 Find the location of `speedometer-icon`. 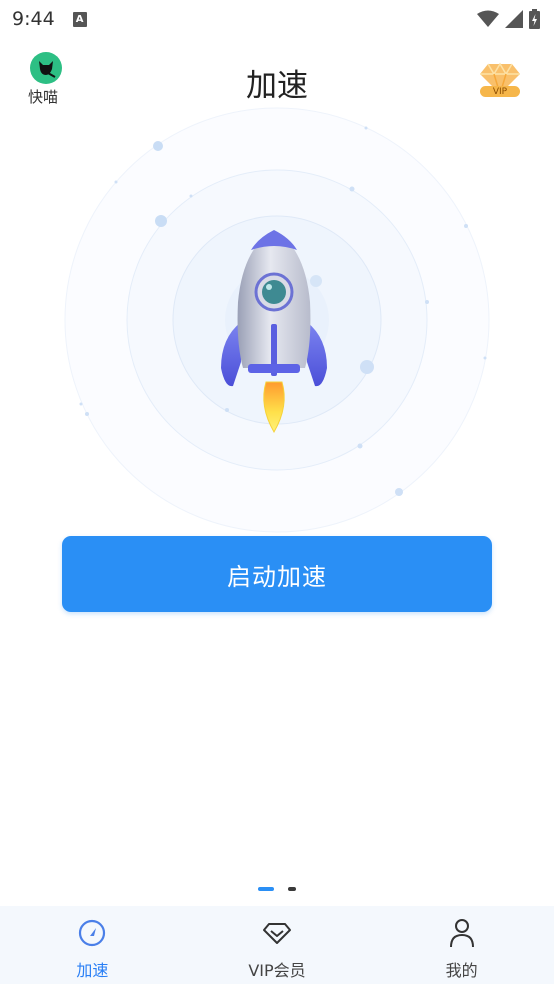

speedometer-icon is located at coordinates (92, 933).